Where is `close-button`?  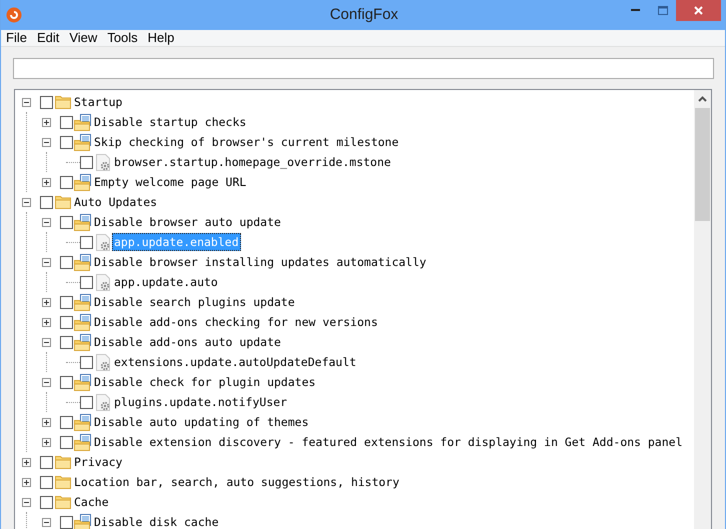
close-button is located at coordinates (698, 10).